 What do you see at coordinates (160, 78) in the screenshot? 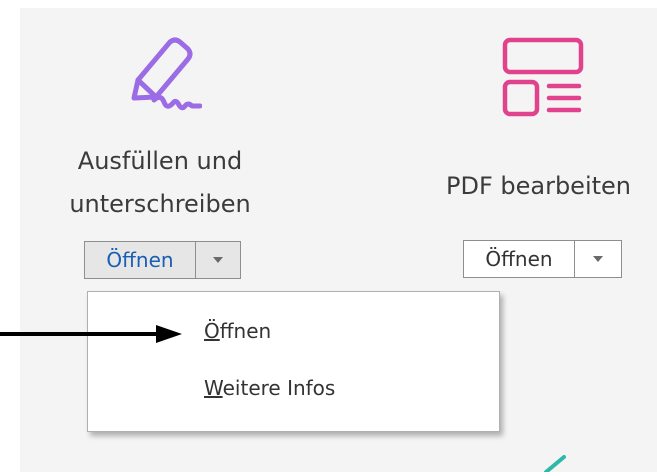
I see `fill-sign-pen-icon` at bounding box center [160, 78].